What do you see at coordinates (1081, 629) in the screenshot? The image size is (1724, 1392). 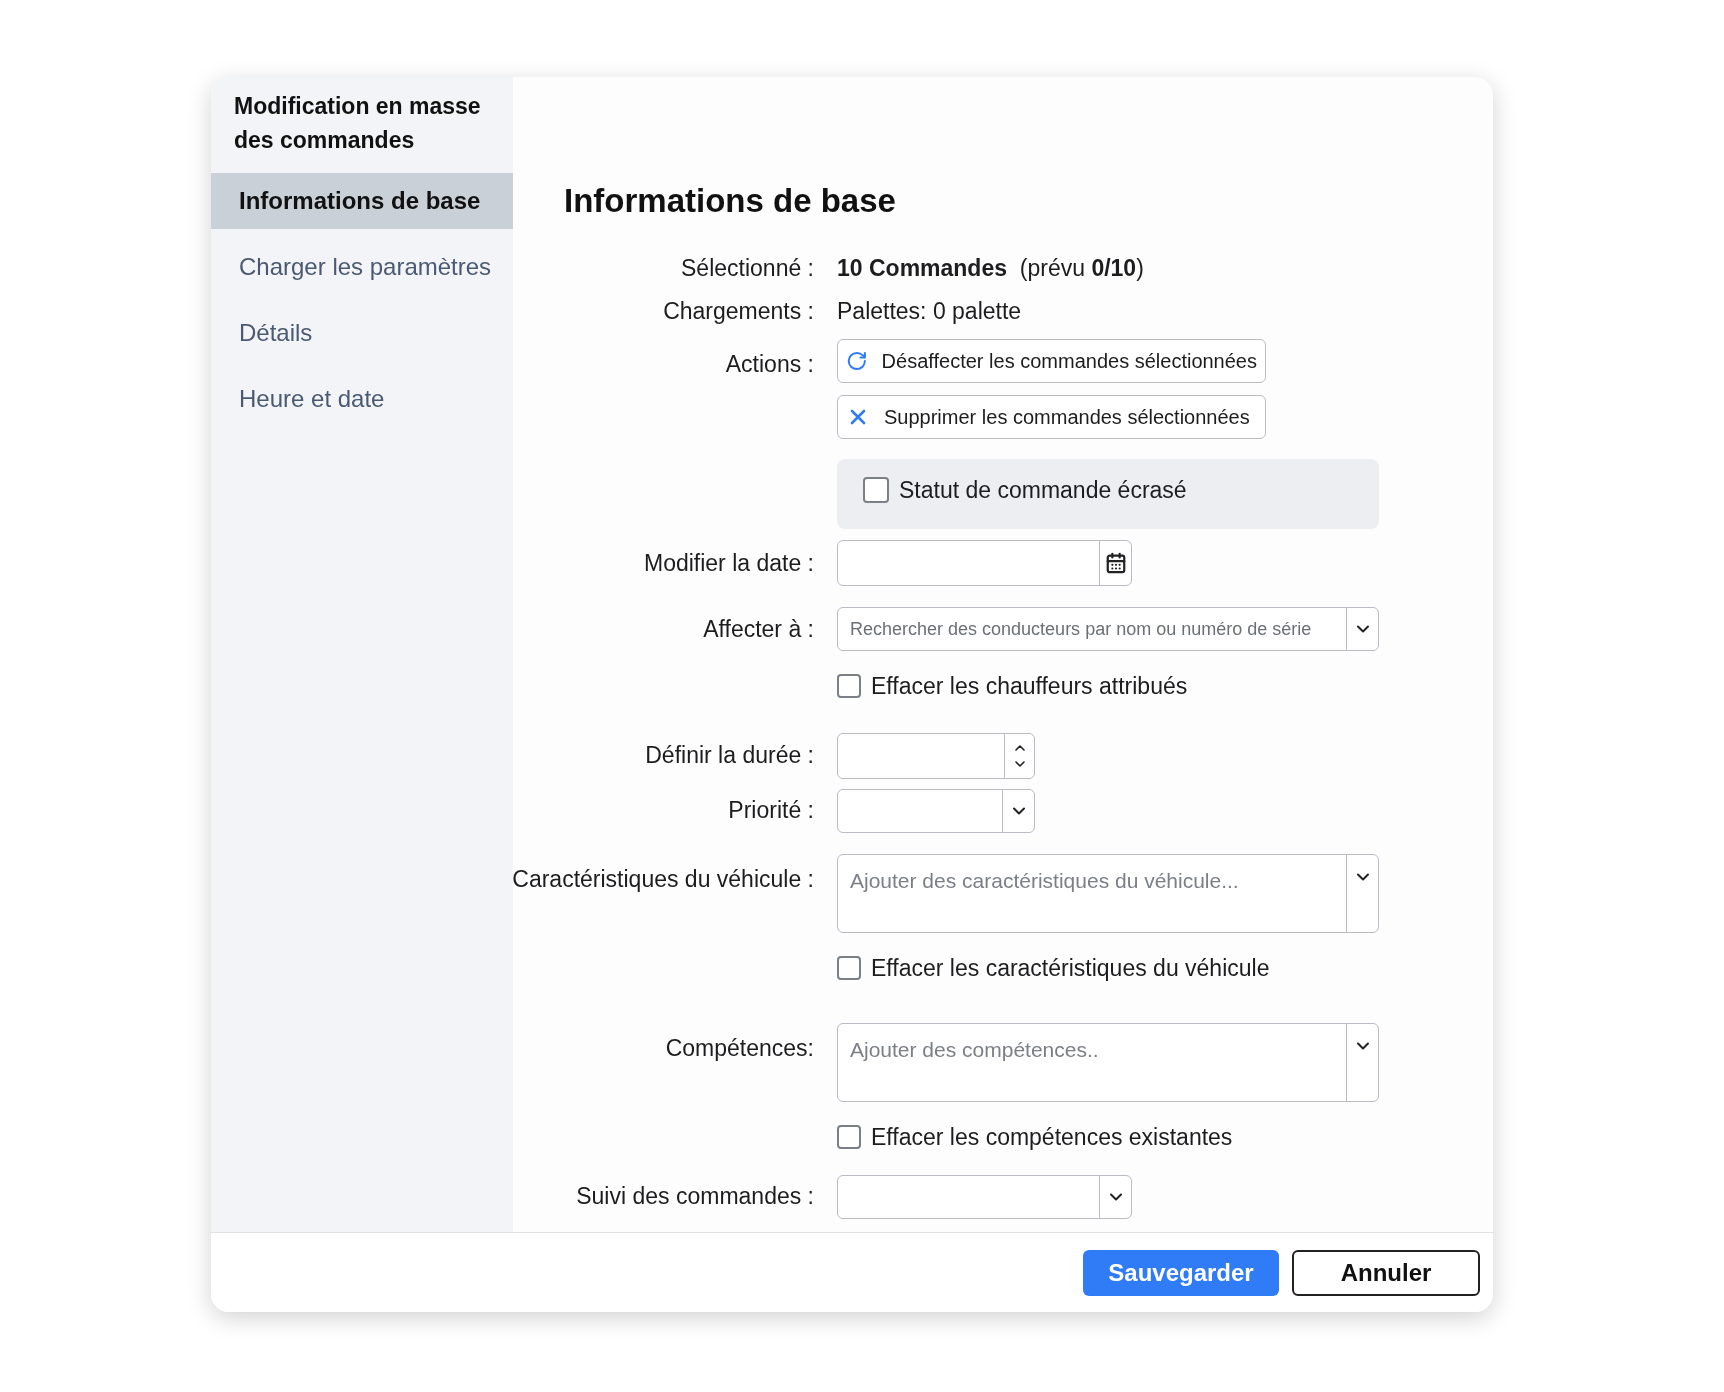 I see `placeholder-text: Rechercher des conducteurs par nom ou numéro de série` at bounding box center [1081, 629].